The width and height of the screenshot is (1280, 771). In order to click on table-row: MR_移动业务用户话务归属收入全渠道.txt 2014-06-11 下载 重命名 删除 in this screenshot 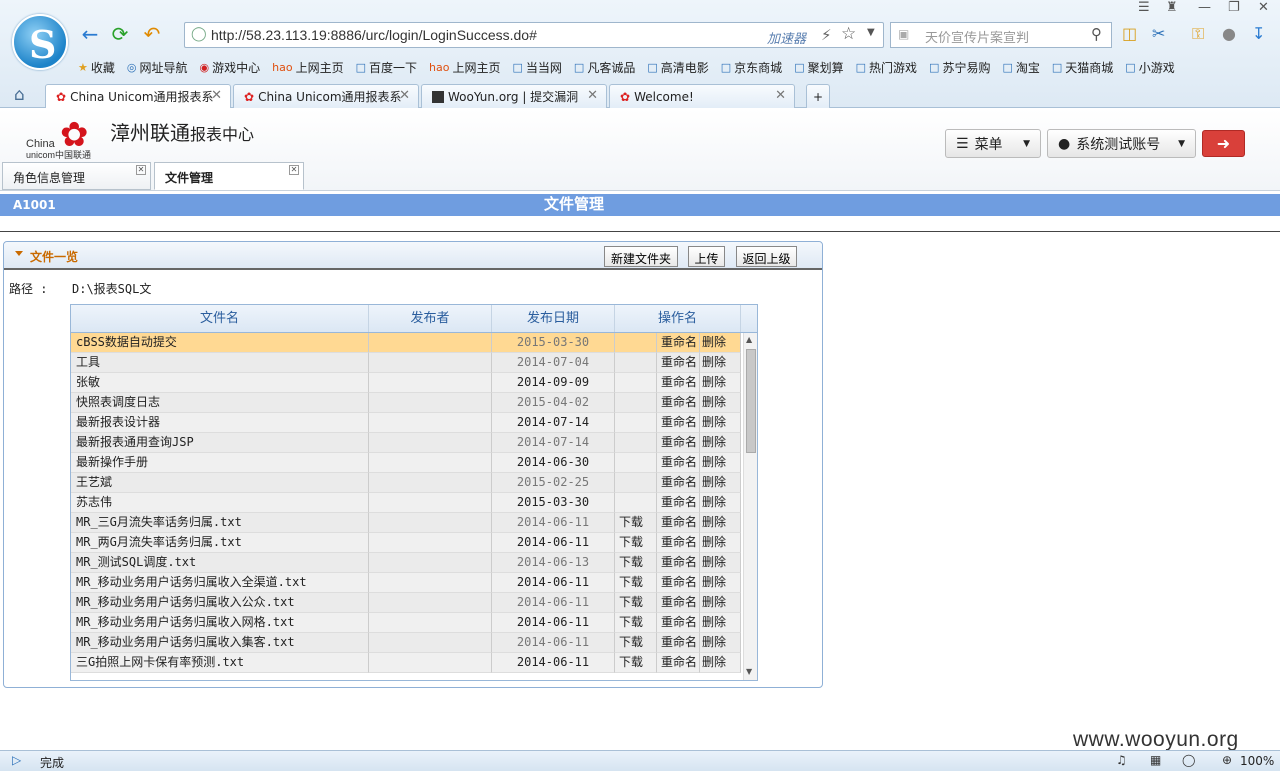, I will do `click(406, 583)`.